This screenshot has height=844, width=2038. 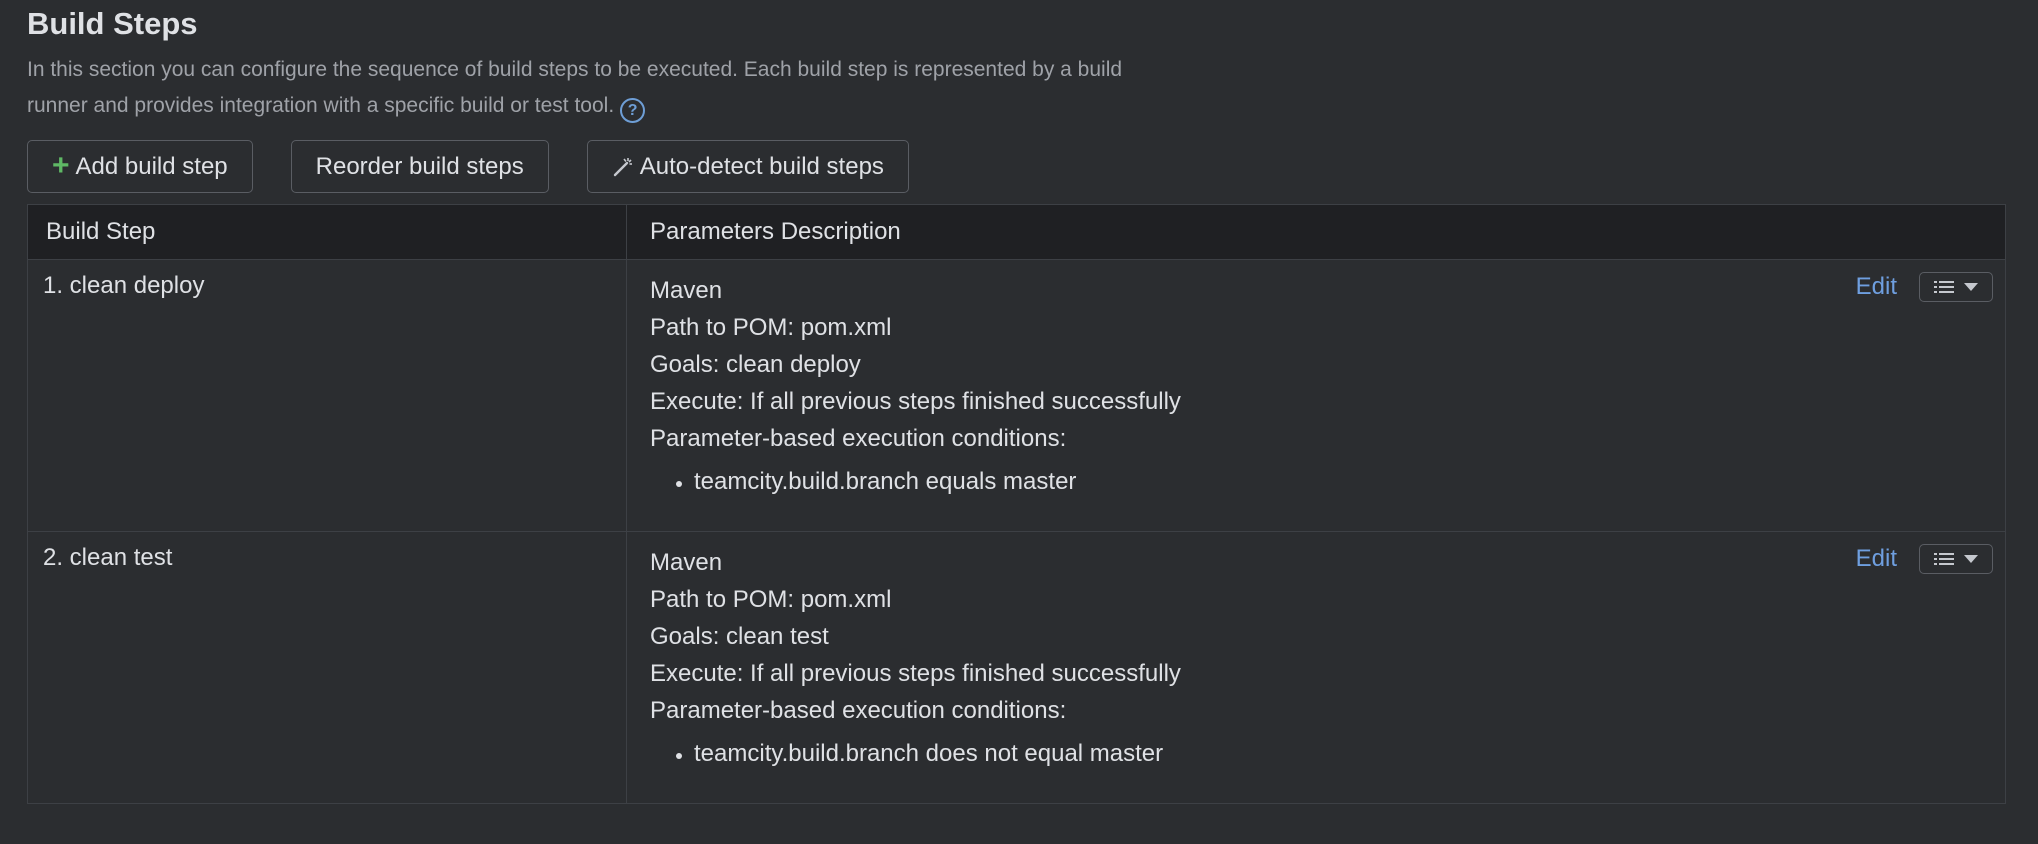 I want to click on column-header-parameters-description: Parameters Description, so click(x=1316, y=232).